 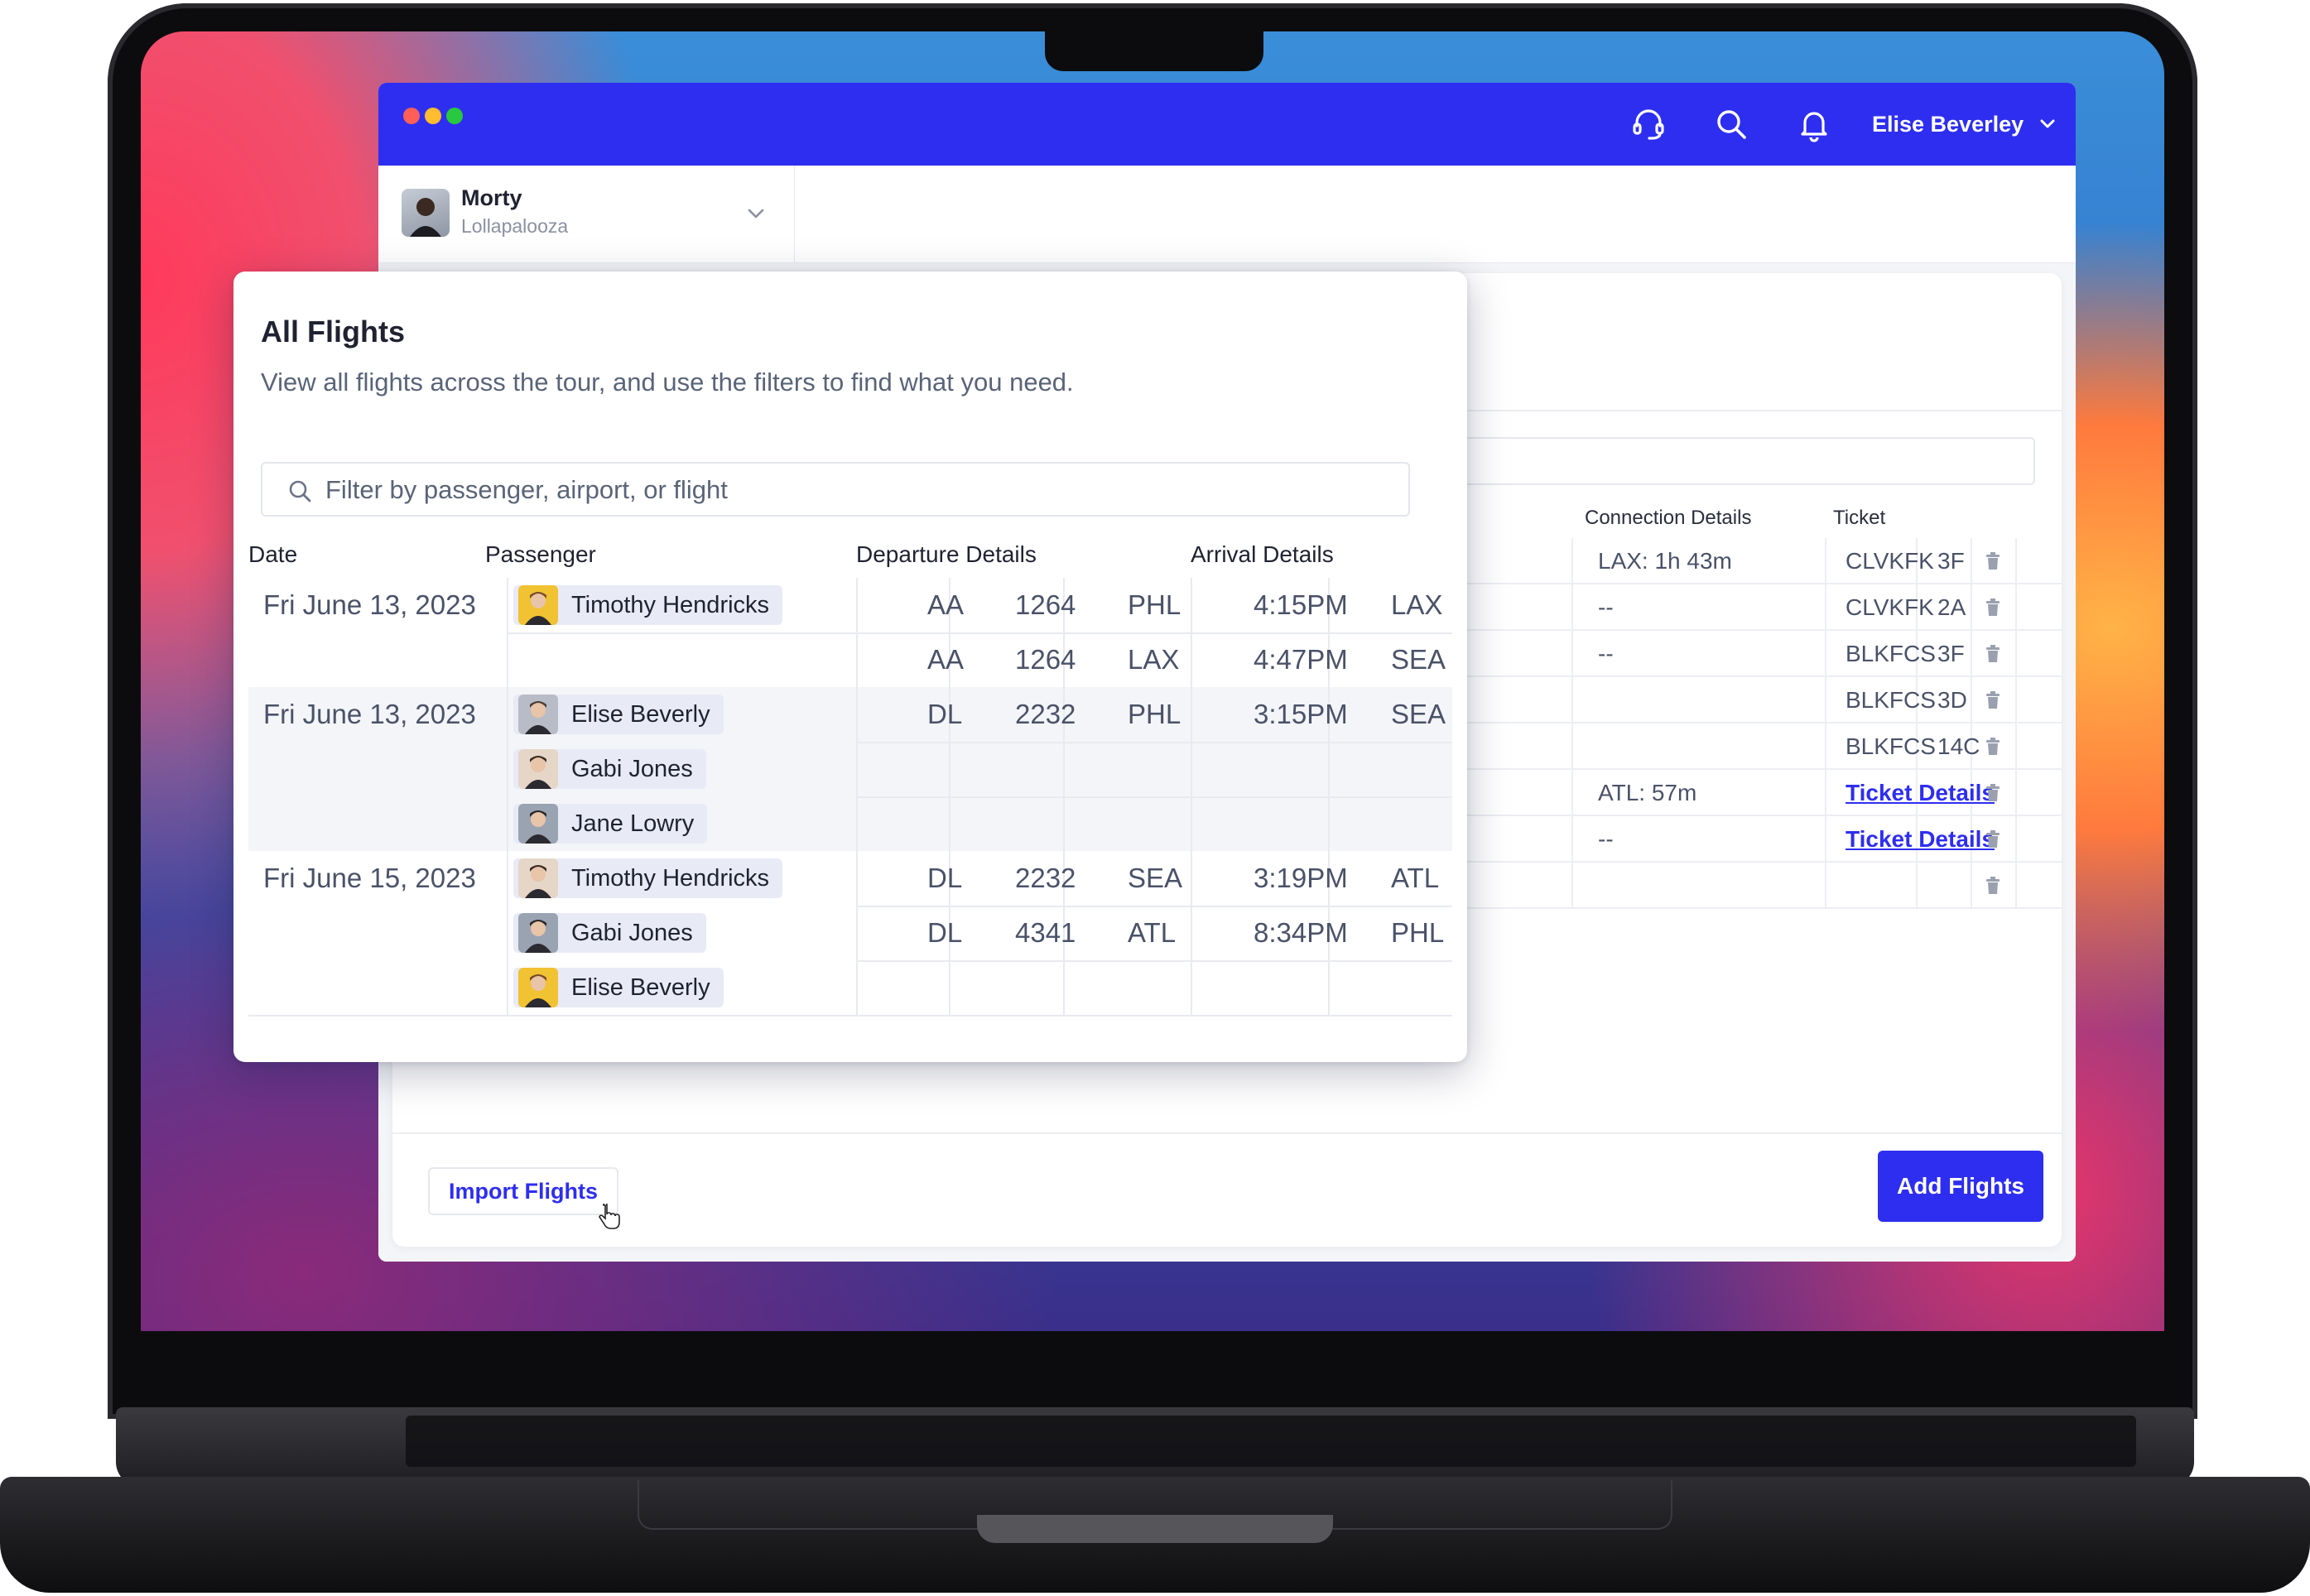 What do you see at coordinates (1154, 51) in the screenshot?
I see `camera-notch` at bounding box center [1154, 51].